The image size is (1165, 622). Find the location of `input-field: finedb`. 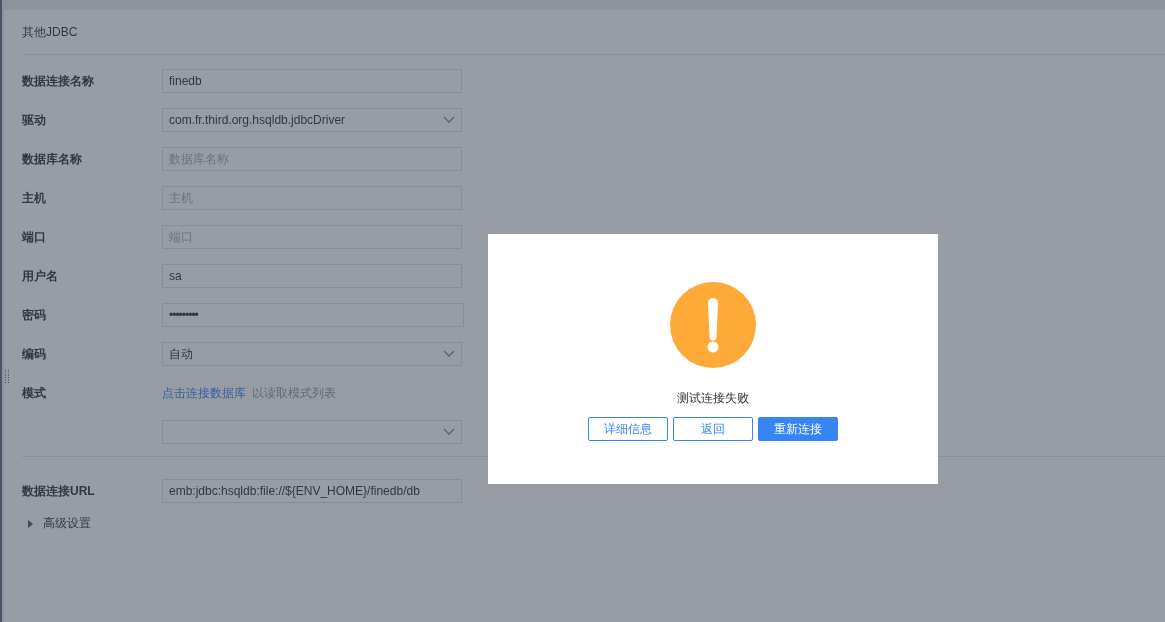

input-field: finedb is located at coordinates (312, 81).